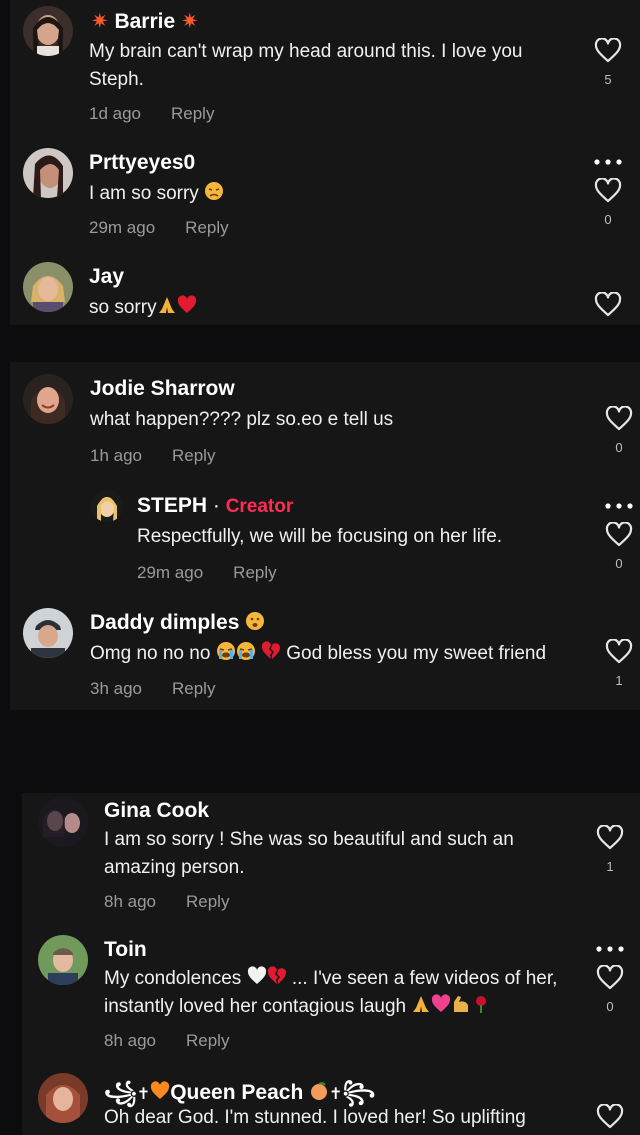 This screenshot has height=1135, width=640. I want to click on commenter-name: Prttyeyes0, so click(142, 163).